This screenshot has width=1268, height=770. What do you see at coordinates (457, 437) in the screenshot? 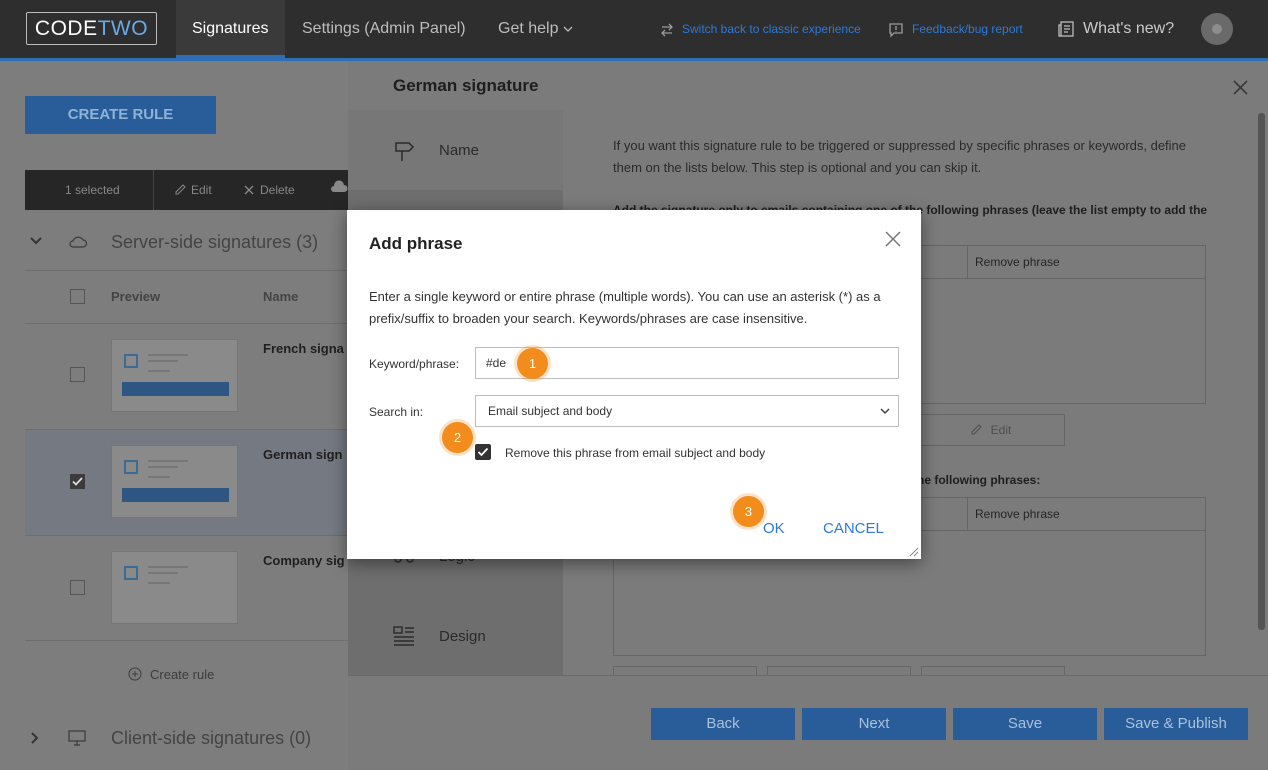
I see `callout-badge: 2` at bounding box center [457, 437].